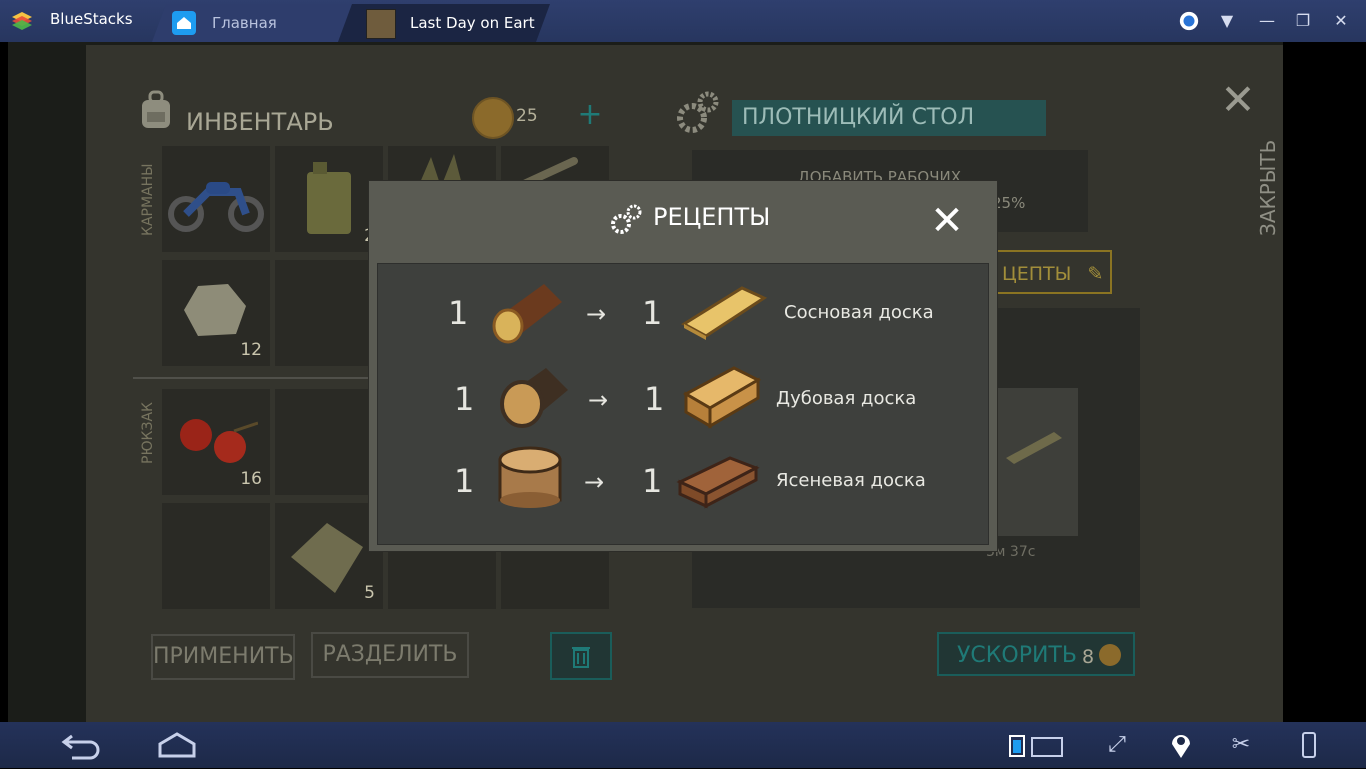 The width and height of the screenshot is (1366, 769). Describe the element at coordinates (251, 479) in the screenshot. I see `slot-count: 16` at that location.